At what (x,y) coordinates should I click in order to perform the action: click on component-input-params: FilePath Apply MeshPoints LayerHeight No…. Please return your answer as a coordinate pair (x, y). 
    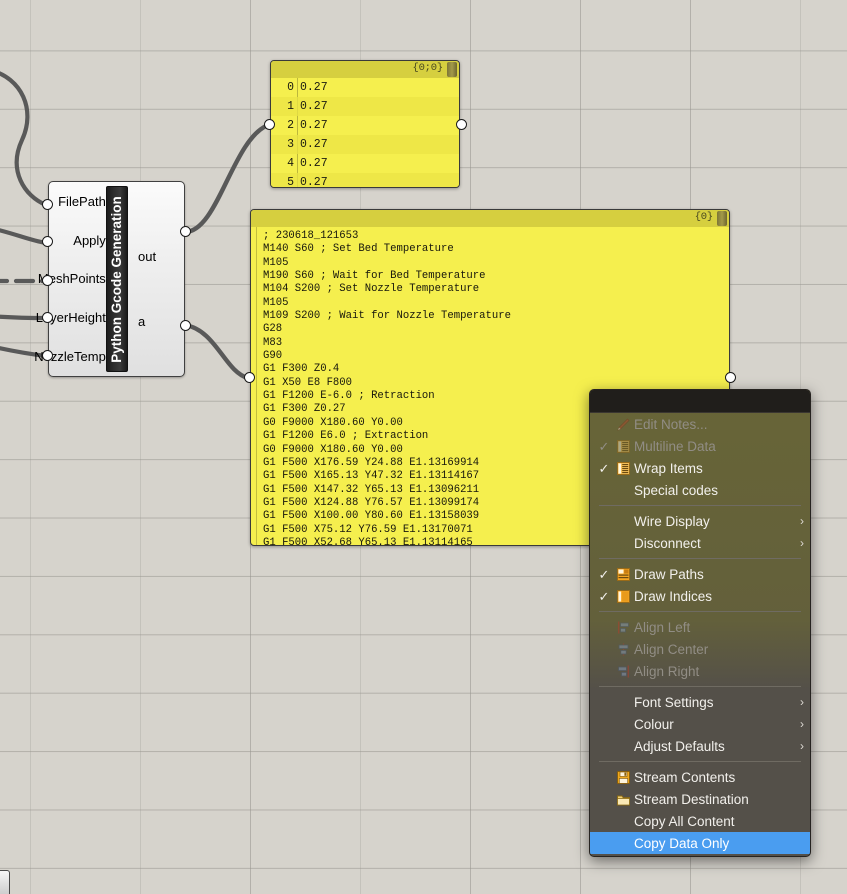
    Looking at the image, I should click on (74, 279).